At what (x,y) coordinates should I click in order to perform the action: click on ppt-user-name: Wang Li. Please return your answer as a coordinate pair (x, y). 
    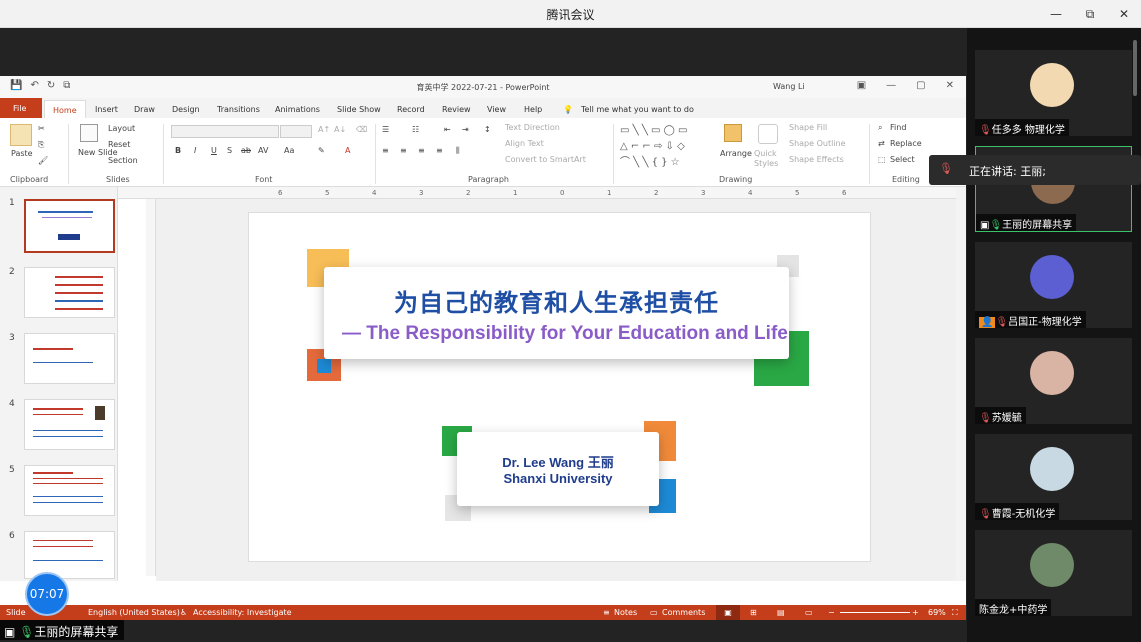
    Looking at the image, I should click on (789, 86).